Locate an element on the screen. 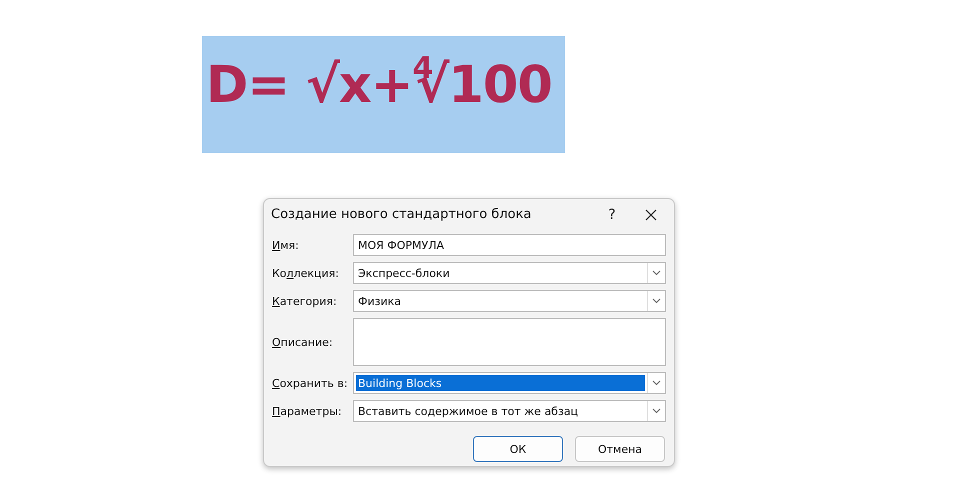  cancel-button: Отмена is located at coordinates (620, 449).